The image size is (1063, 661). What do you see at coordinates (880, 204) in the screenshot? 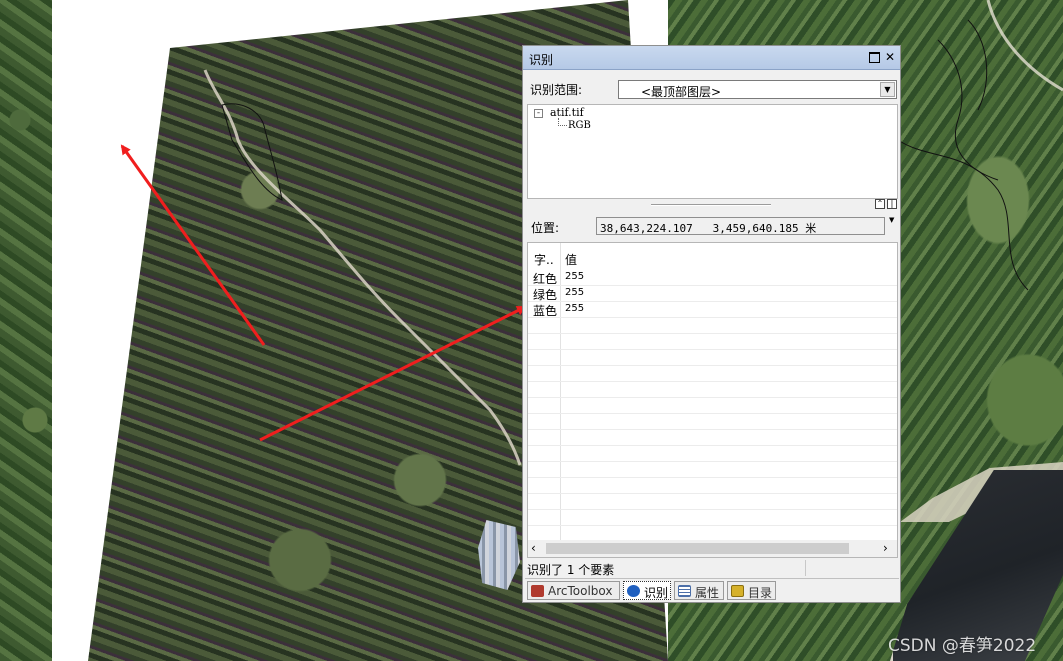
I see `collapse-up-icon: ⌃` at bounding box center [880, 204].